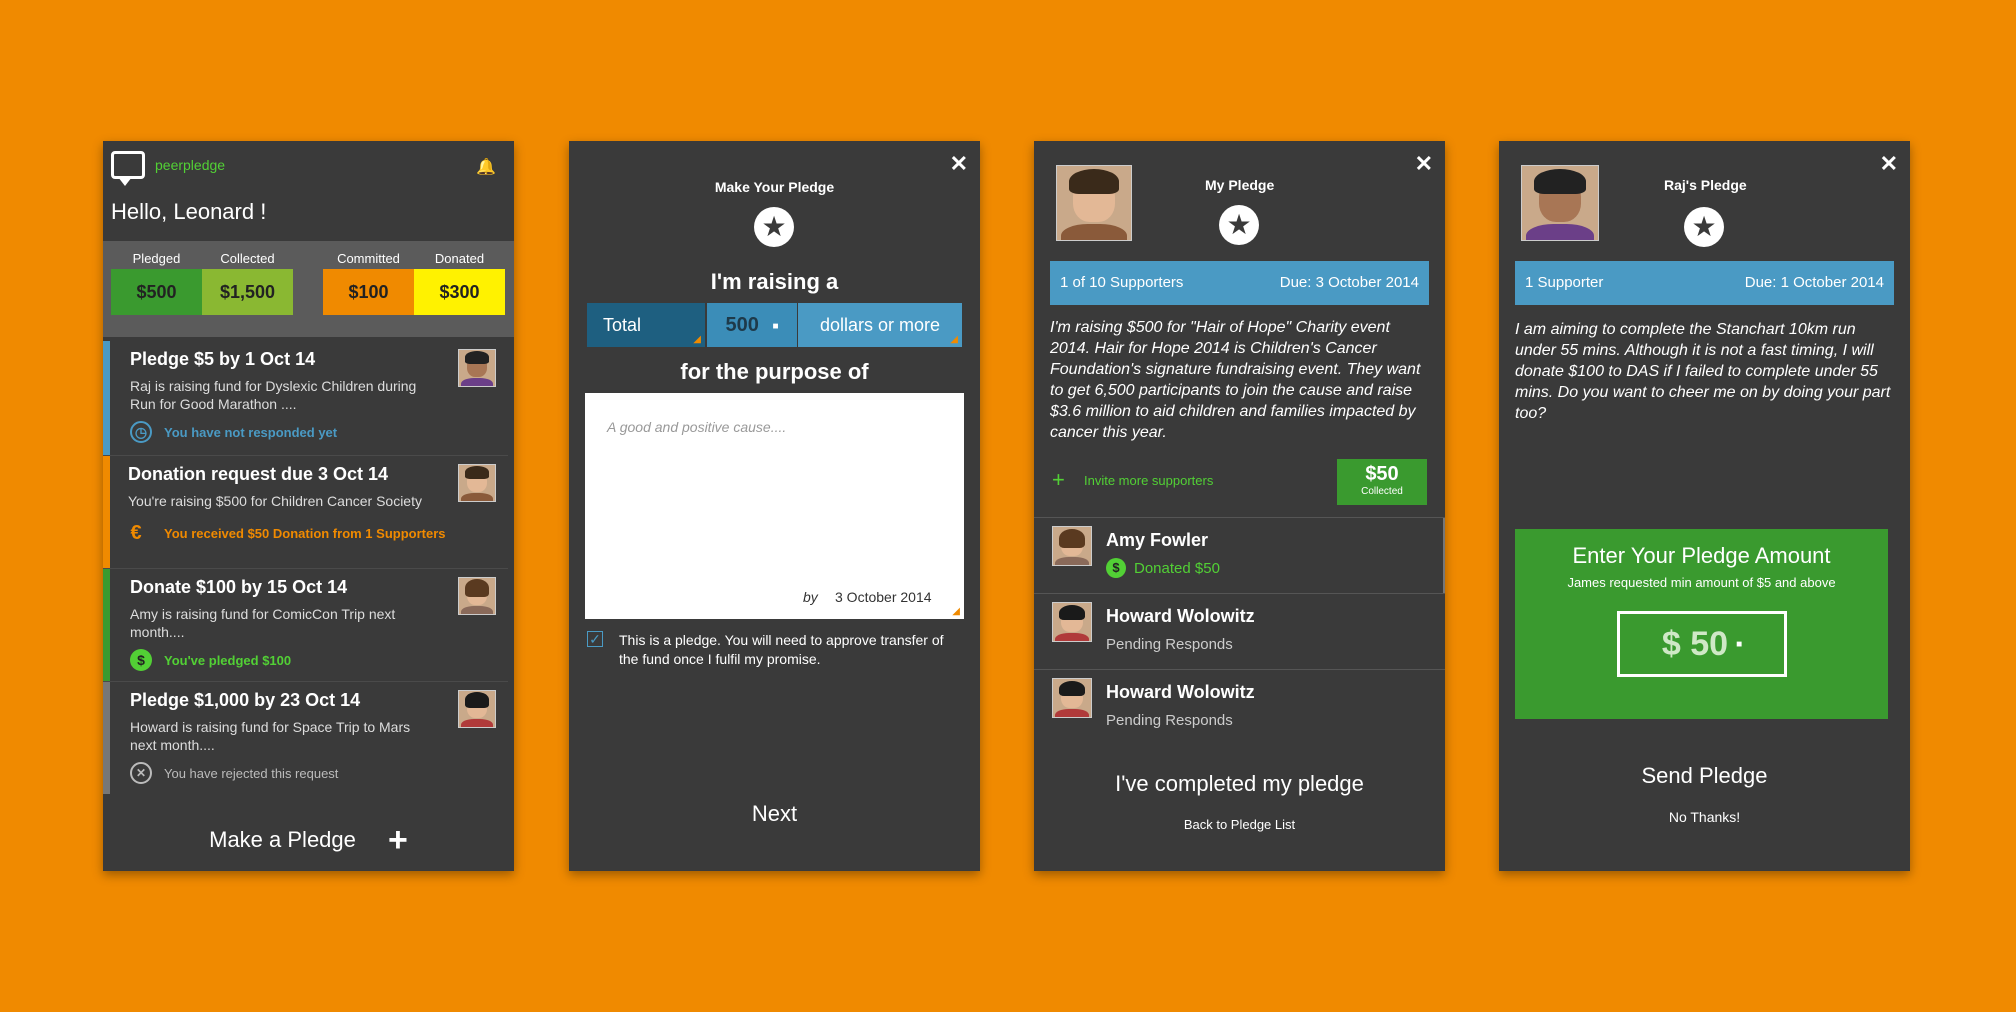  I want to click on agreement-checkbox: ✓, so click(595, 639).